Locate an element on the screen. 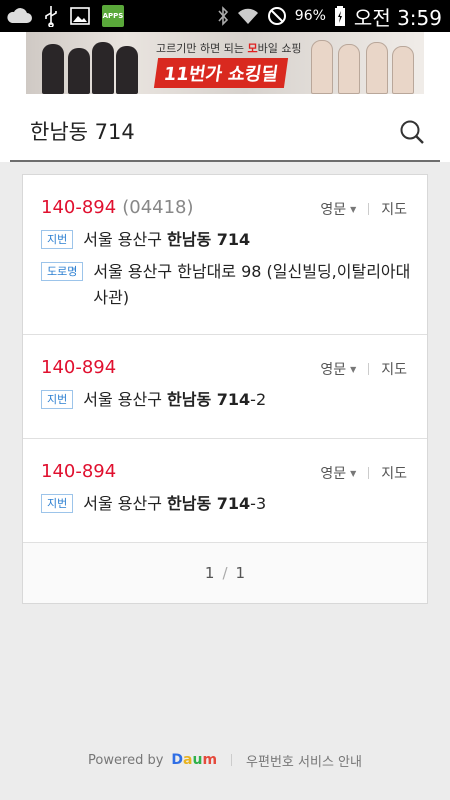 The height and width of the screenshot is (800, 450). result-item: 140-894 영문 ▼ 지도 지번 서울 용산구 한남동 714-2 is located at coordinates (225, 387).